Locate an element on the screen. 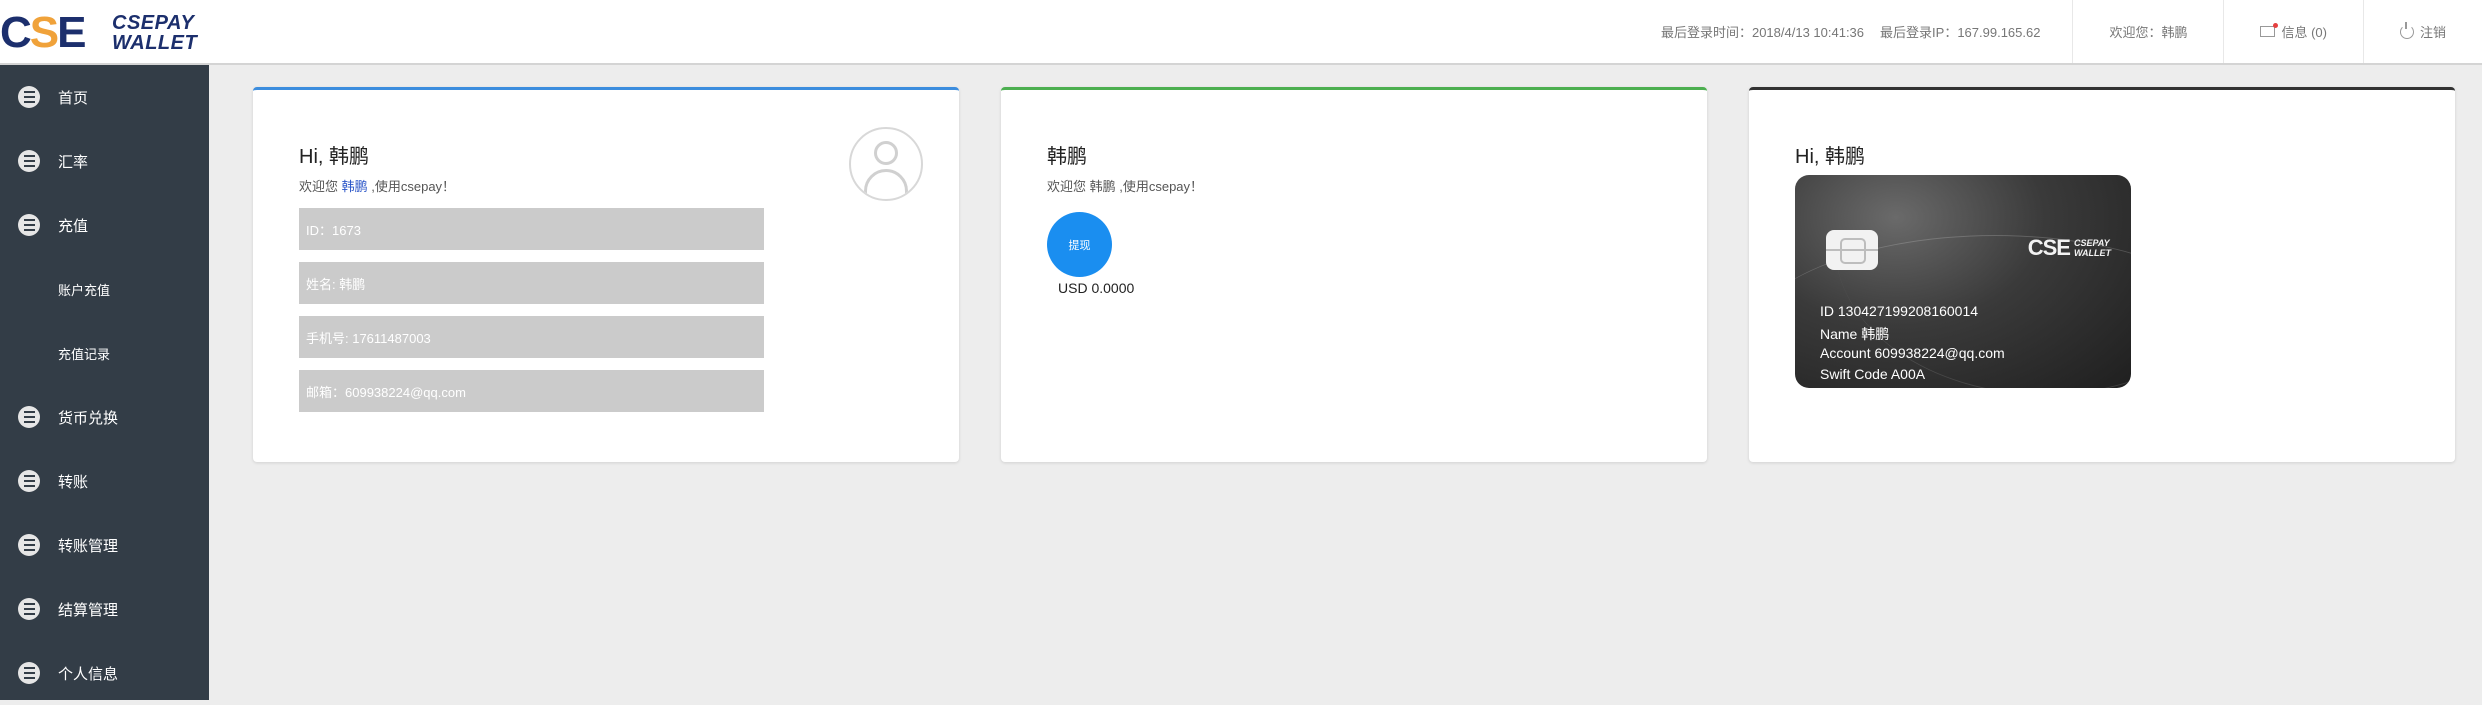  sidebar-item-transfer-management: 转账管理 is located at coordinates (104, 545).